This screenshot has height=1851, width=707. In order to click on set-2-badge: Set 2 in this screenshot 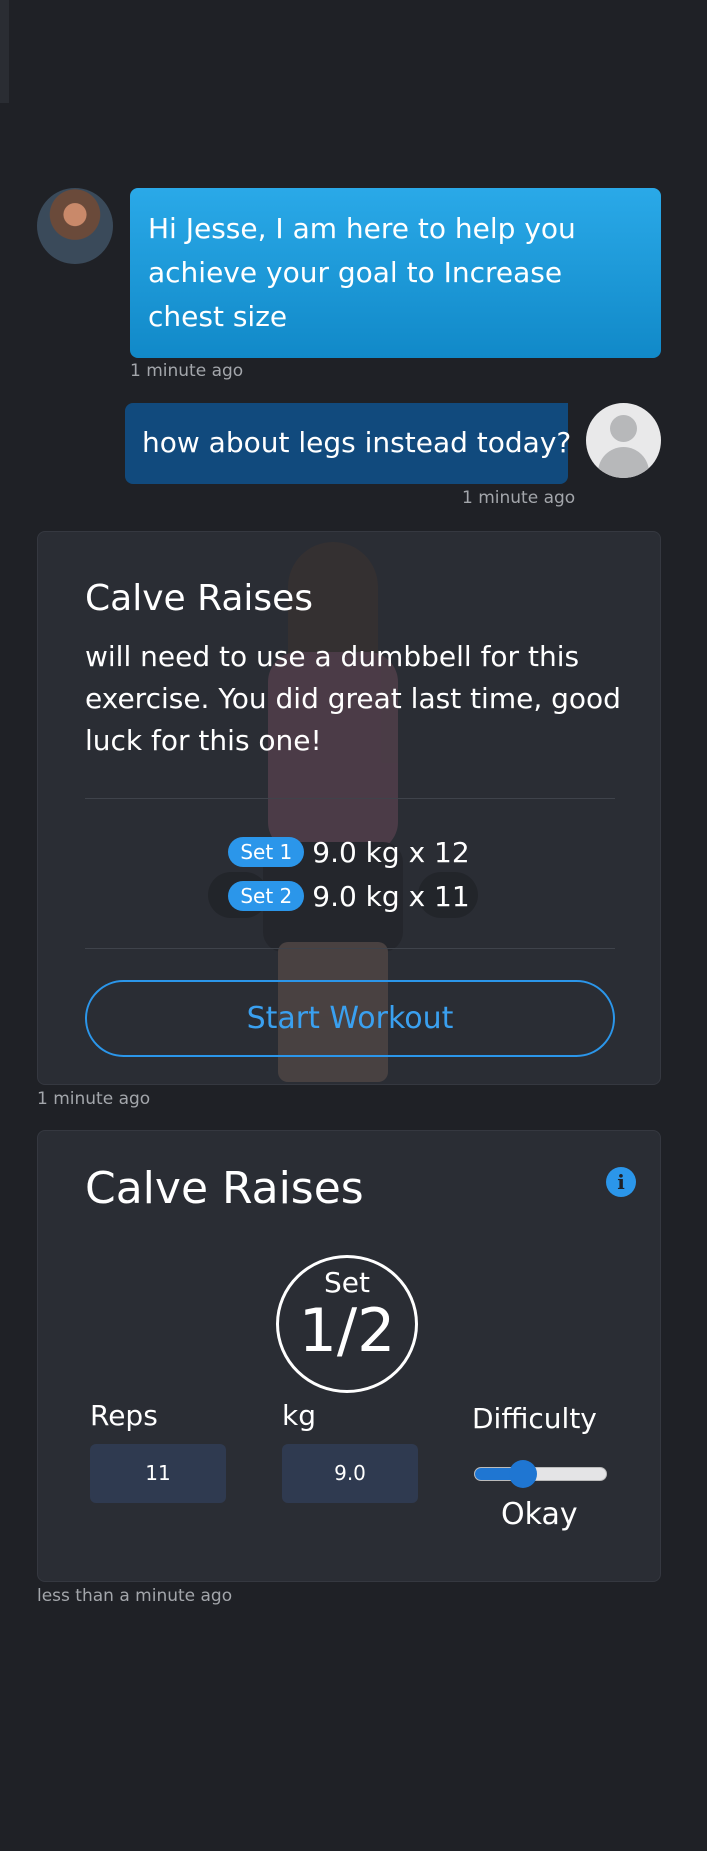, I will do `click(266, 896)`.